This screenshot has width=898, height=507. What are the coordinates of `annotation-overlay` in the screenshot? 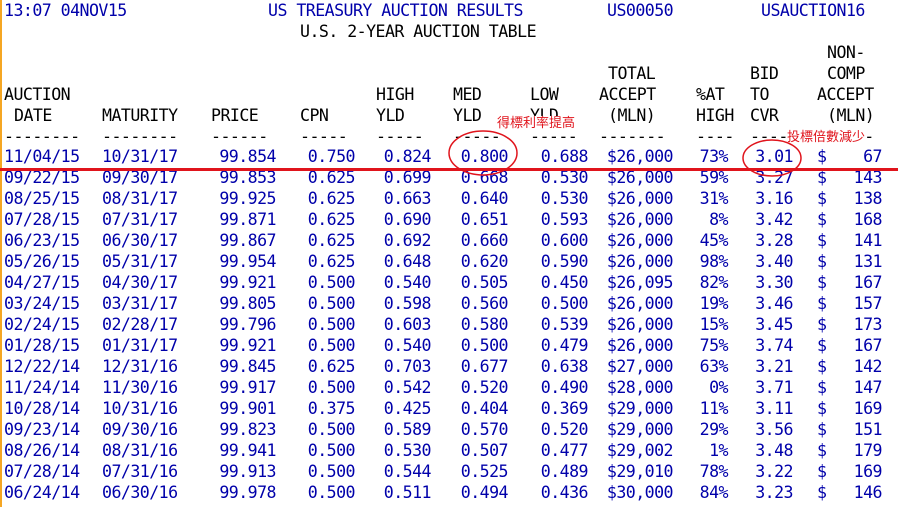 It's located at (625, 153).